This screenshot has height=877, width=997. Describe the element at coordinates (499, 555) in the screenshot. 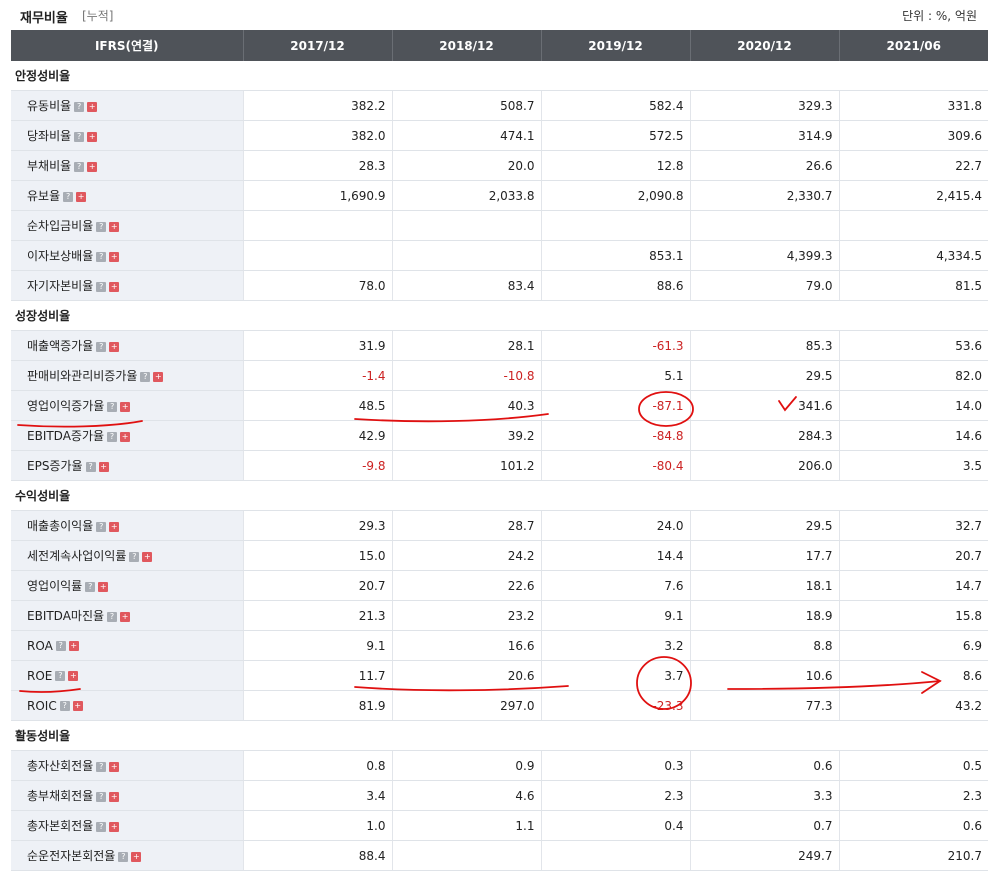

I see `table-row: 세전계속사업이익률? +15.0 24.2 14.4 17.7 20.7` at that location.